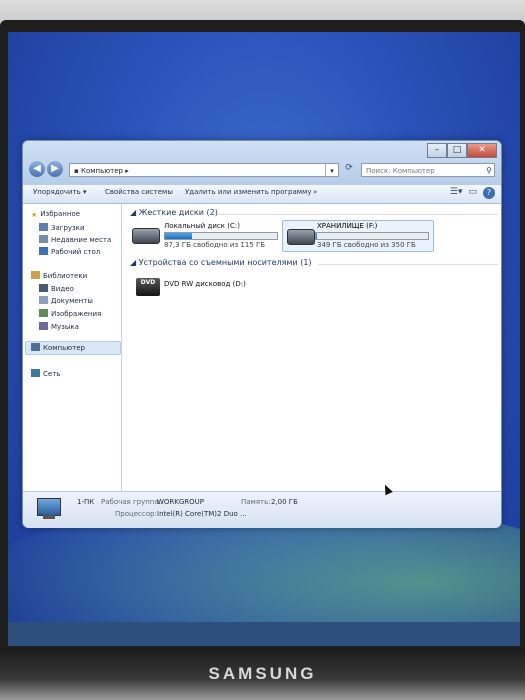 The image size is (525, 700). Describe the element at coordinates (35, 275) in the screenshot. I see `libraries-icon` at that location.